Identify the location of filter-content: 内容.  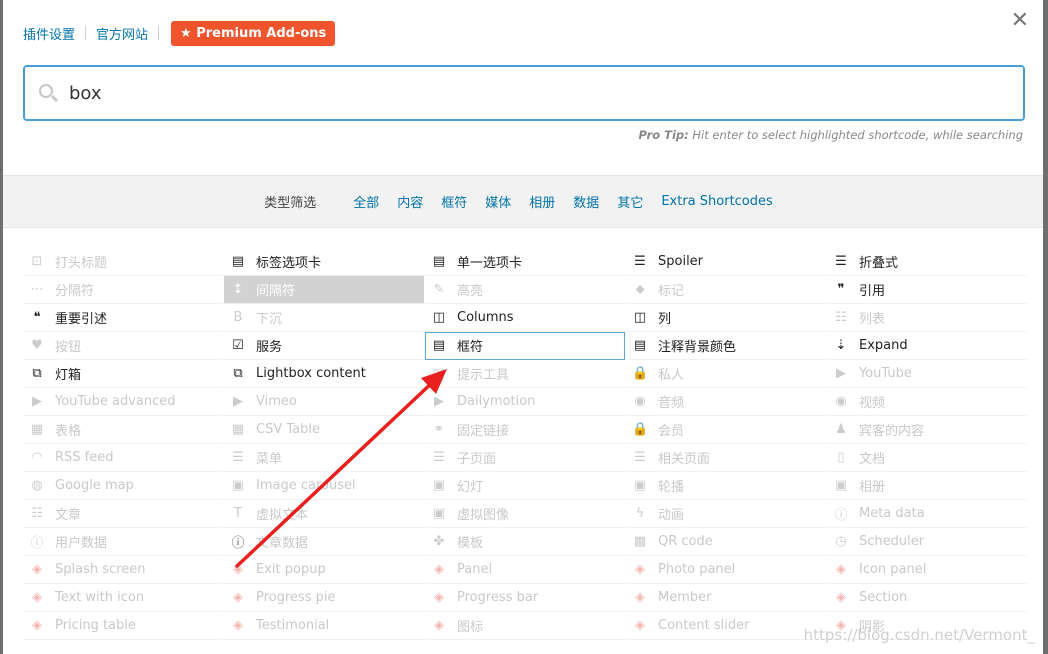
(410, 201).